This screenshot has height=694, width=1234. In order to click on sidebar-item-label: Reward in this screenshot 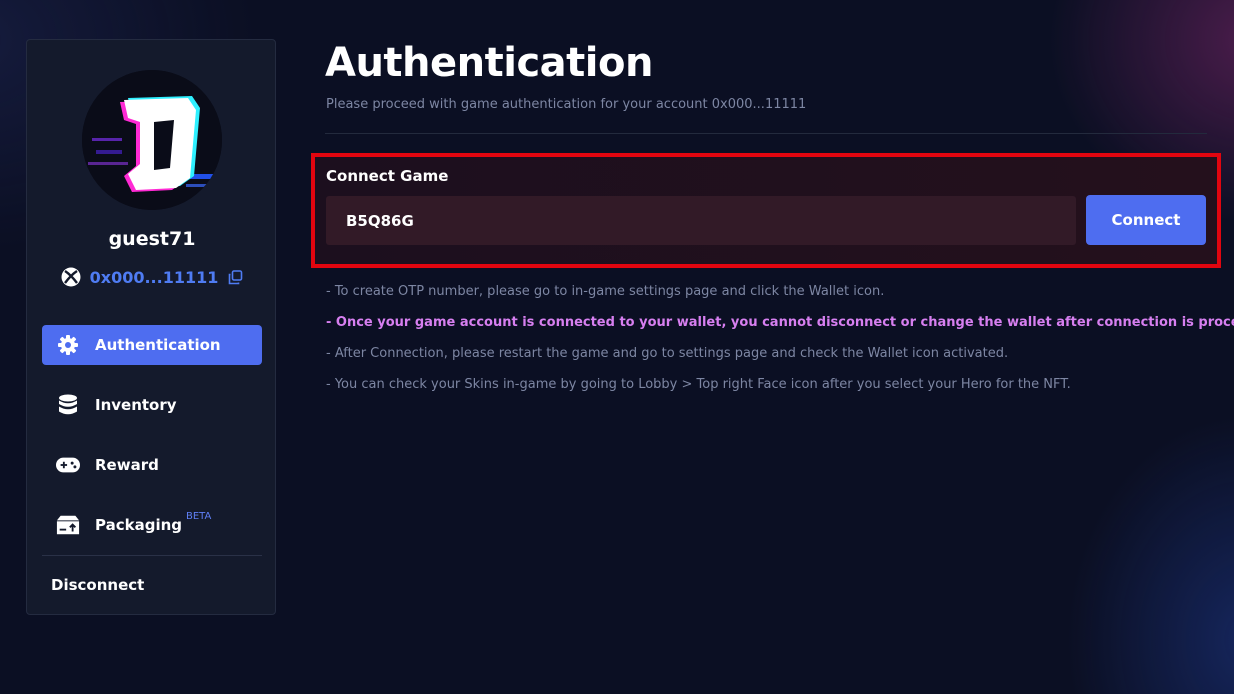, I will do `click(127, 465)`.